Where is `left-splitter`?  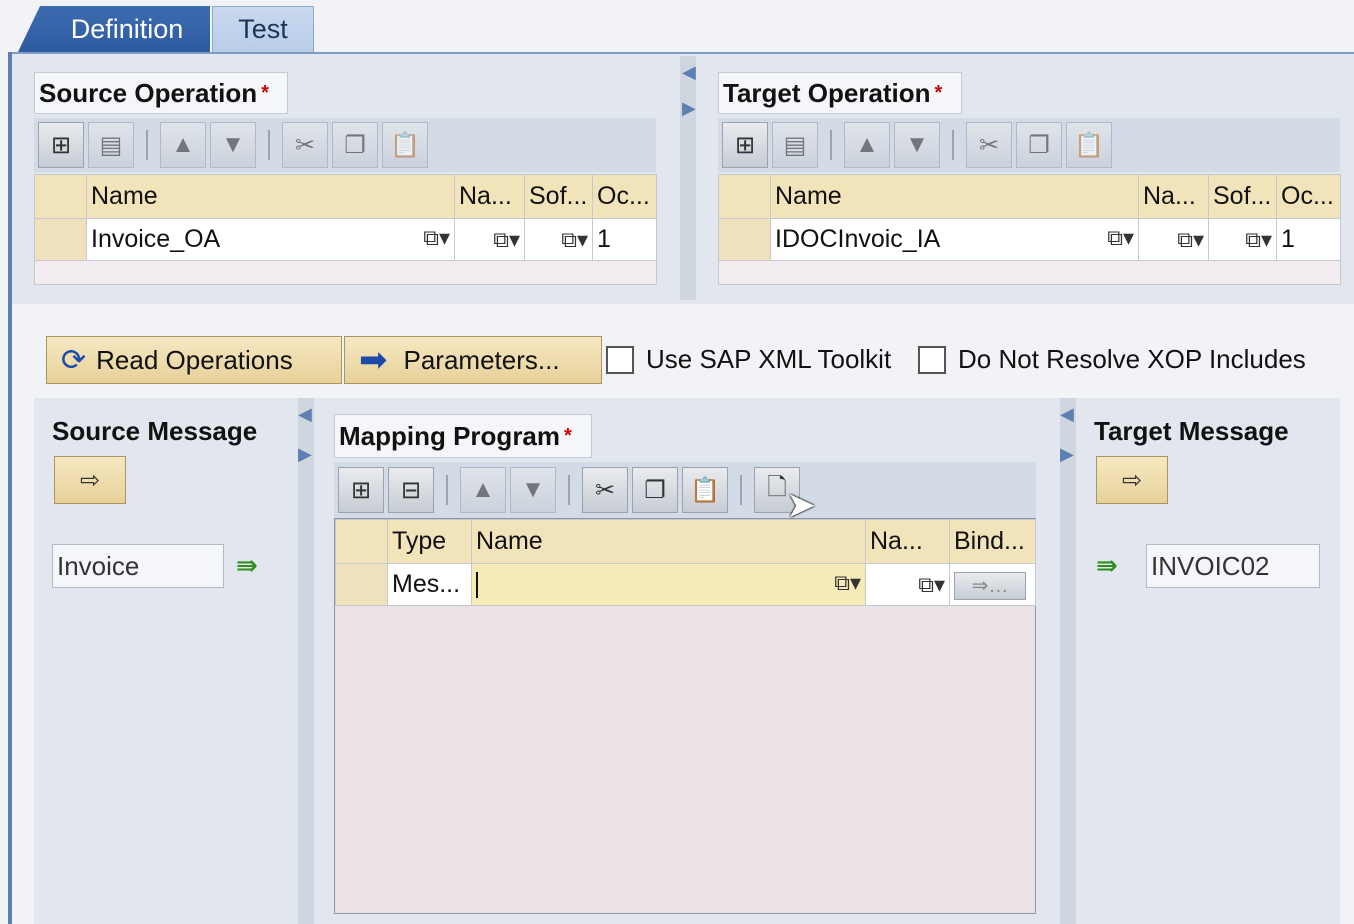 left-splitter is located at coordinates (306, 661).